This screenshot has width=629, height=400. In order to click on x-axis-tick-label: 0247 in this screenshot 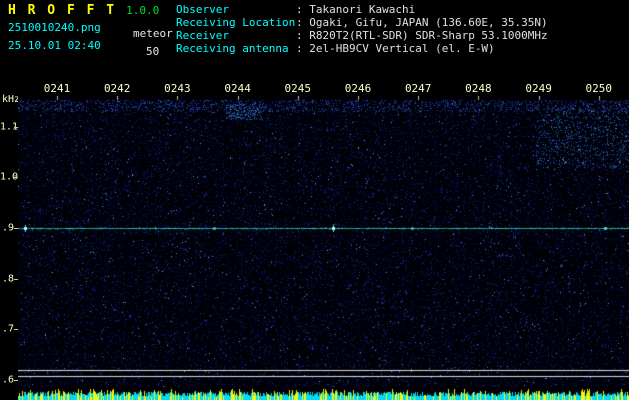, I will do `click(418, 88)`.